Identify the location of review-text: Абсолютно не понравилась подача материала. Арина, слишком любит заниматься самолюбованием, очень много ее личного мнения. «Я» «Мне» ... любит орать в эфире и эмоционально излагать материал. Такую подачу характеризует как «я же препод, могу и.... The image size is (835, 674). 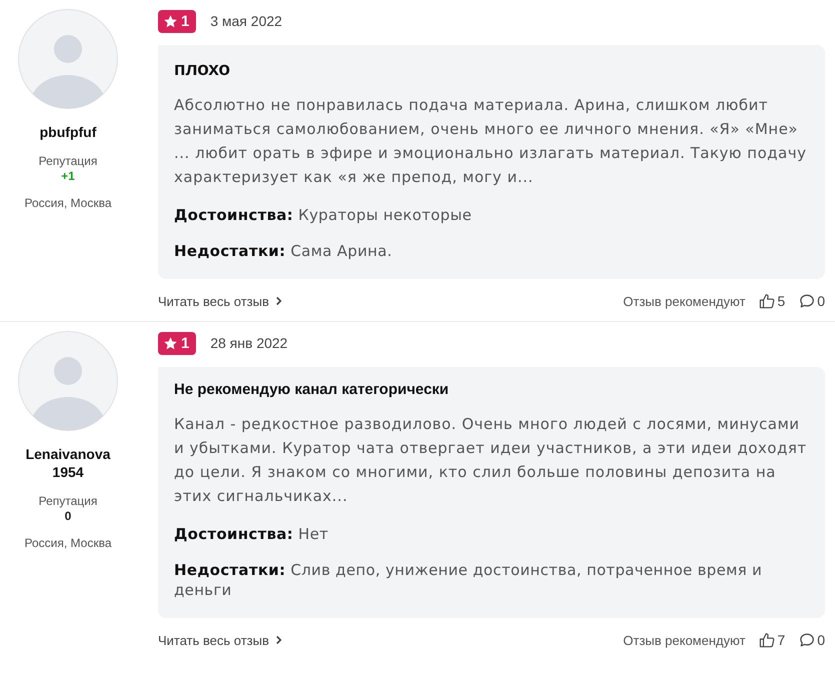
(491, 141).